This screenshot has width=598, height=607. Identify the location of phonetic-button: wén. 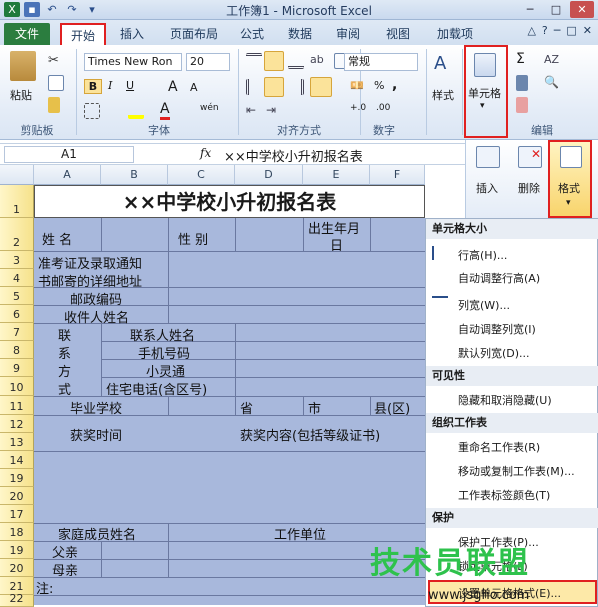
(209, 108).